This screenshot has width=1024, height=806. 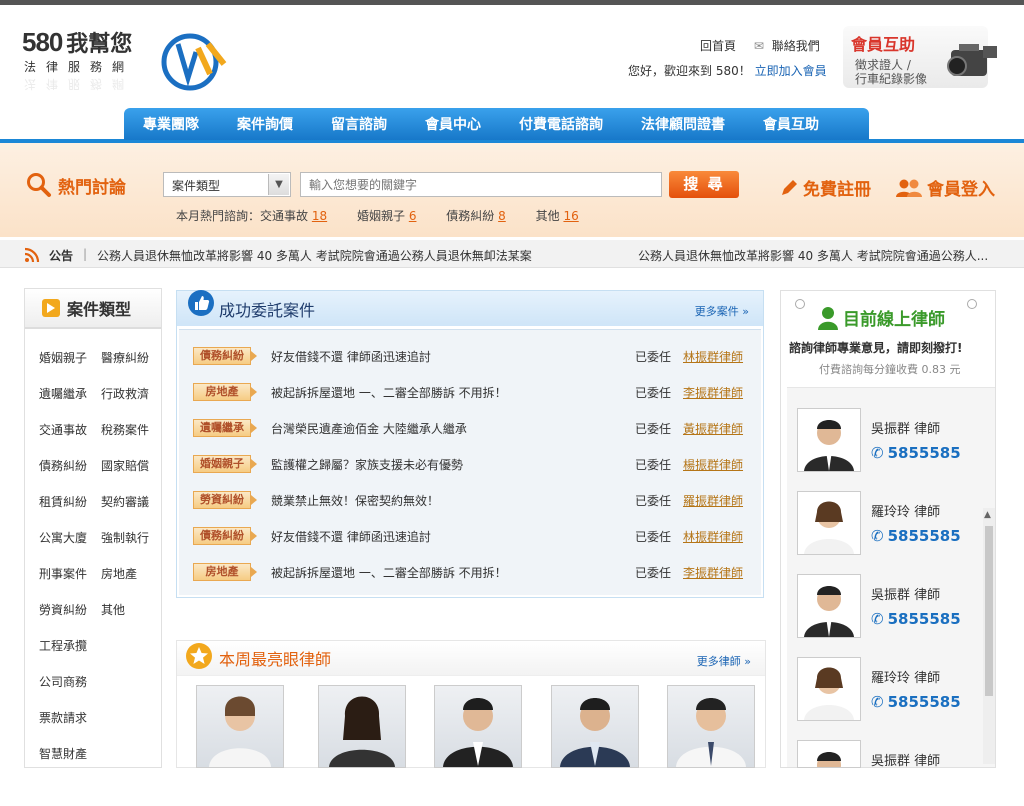 What do you see at coordinates (471, 430) in the screenshot?
I see `case-row: 遺囑繼承 台灣榮民遺產逾佰金 大陸繼承人繼承 已委任 黃振群律師` at bounding box center [471, 430].